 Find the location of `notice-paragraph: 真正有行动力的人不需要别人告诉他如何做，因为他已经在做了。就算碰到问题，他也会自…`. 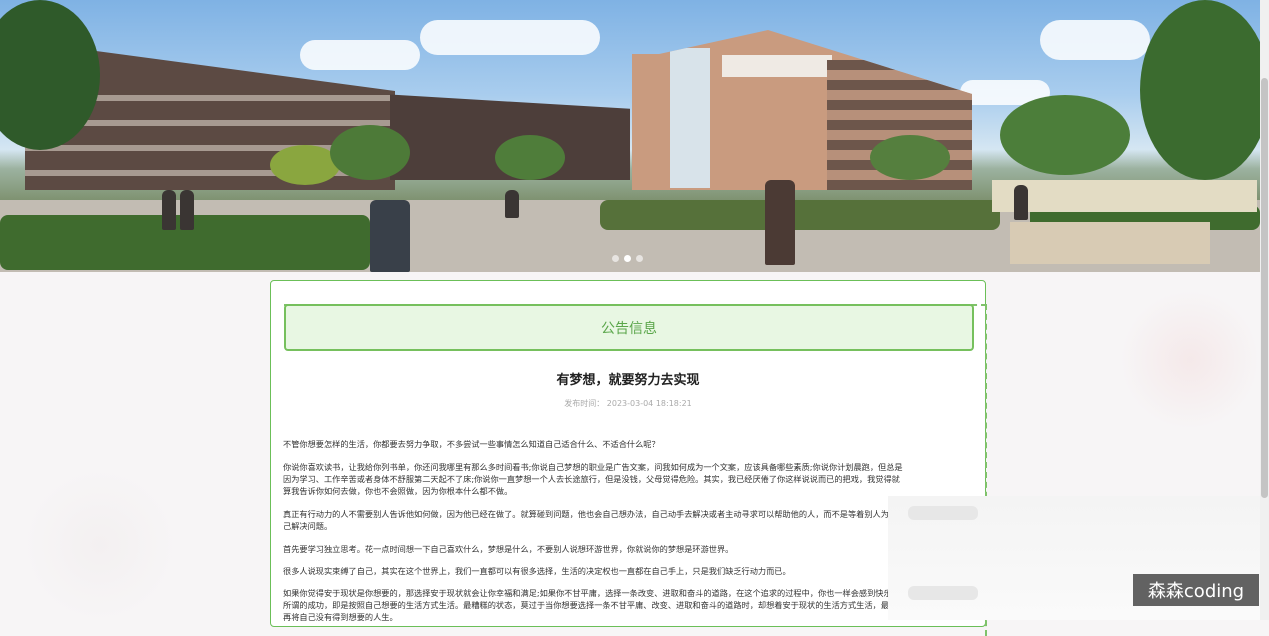

notice-paragraph: 真正有行动力的人不需要别人告诉他如何做，因为他已经在做了。就算碰到问题，他也会自… is located at coordinates (590, 520).